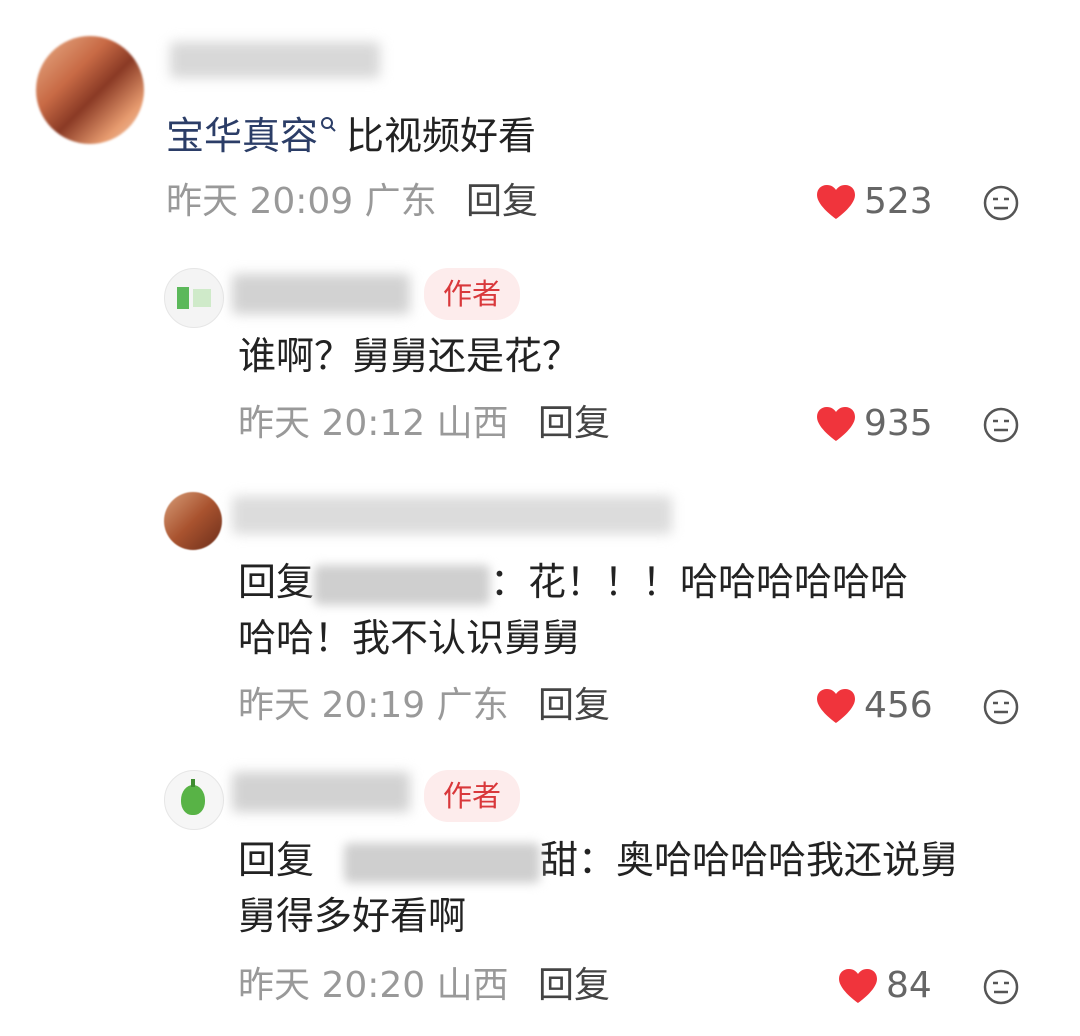 This screenshot has height=1036, width=1080. I want to click on comment-meta: 昨天 20:20 山西, so click(373, 986).